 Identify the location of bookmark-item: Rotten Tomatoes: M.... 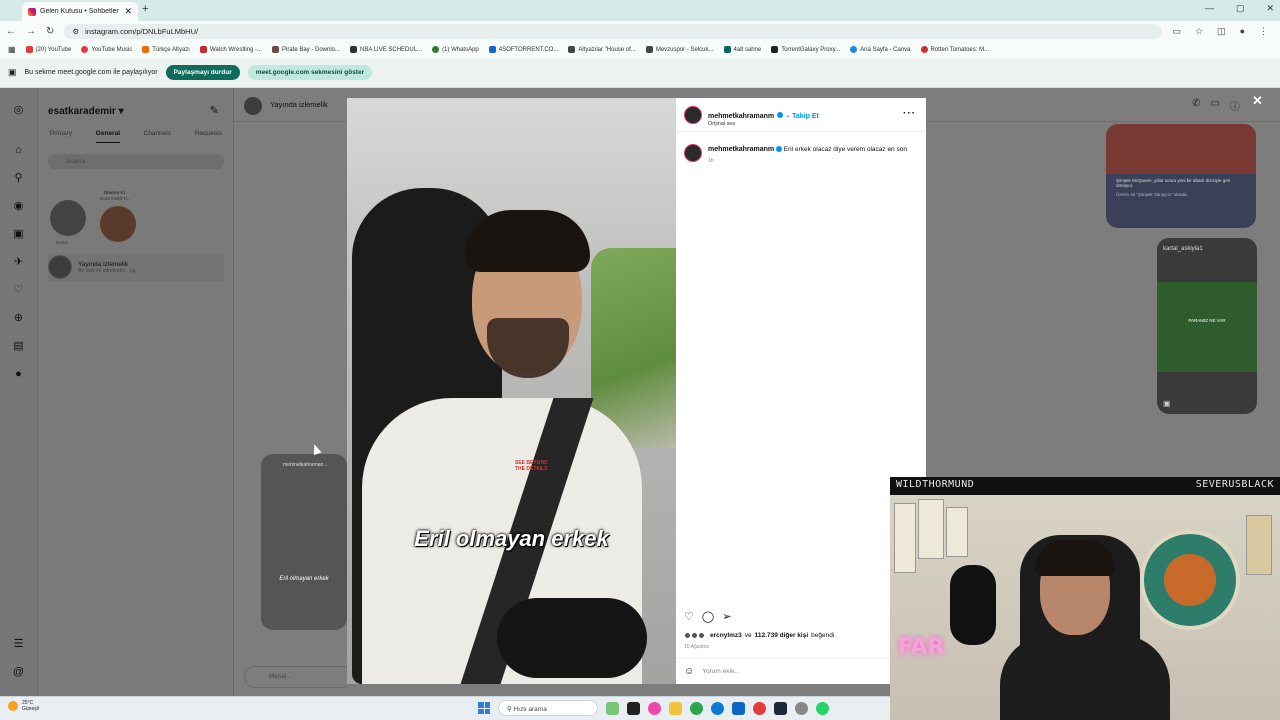
(954, 49).